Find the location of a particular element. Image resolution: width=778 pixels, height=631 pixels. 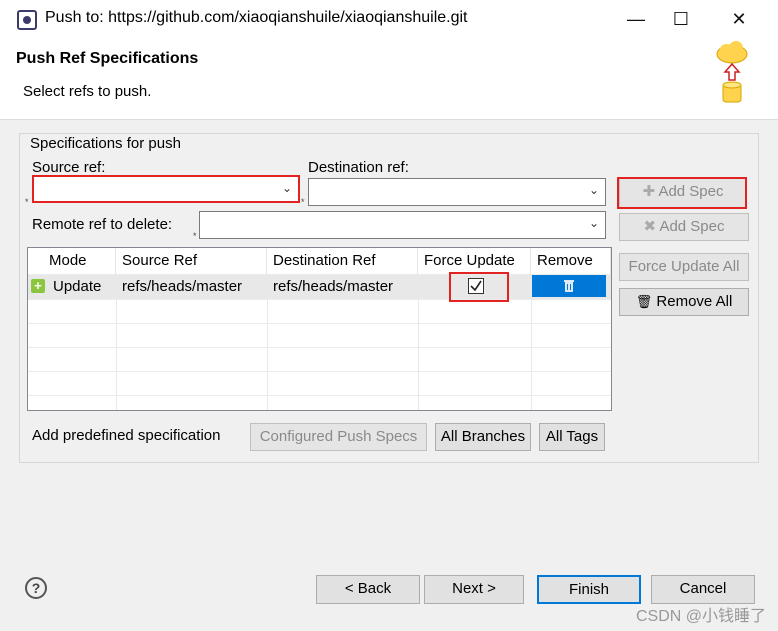

remove-all-button: 🗑 Remove All is located at coordinates (684, 302).